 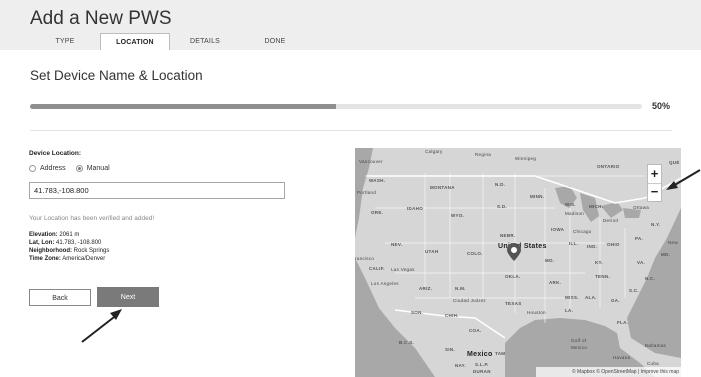 What do you see at coordinates (653, 363) in the screenshot?
I see `map-label-cuba: Cuba` at bounding box center [653, 363].